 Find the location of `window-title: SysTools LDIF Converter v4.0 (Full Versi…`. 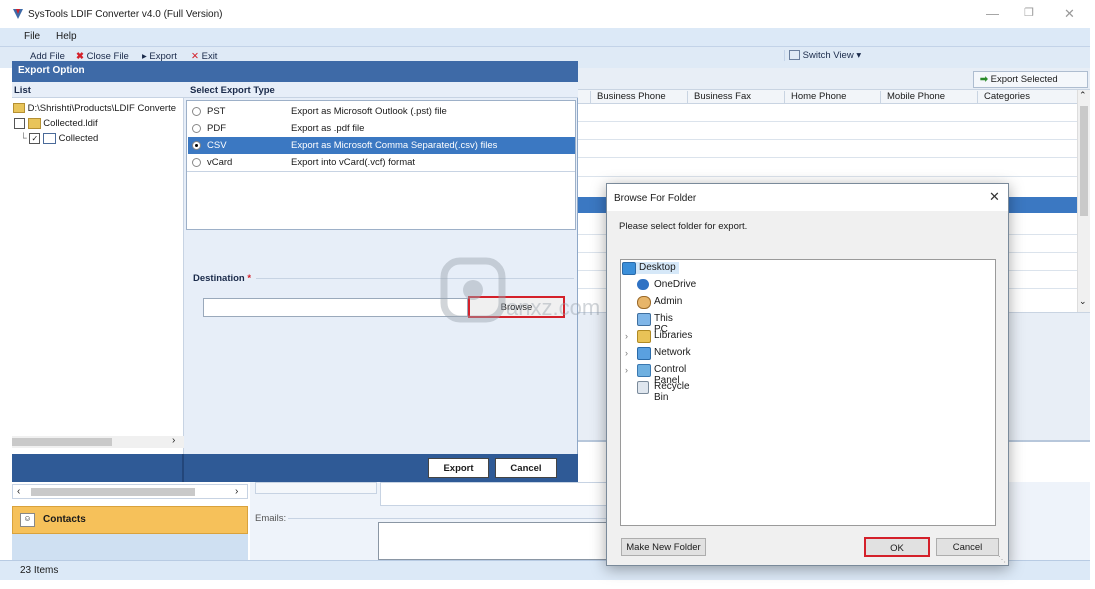

window-title: SysTools LDIF Converter v4.0 (Full Versi… is located at coordinates (125, 14).